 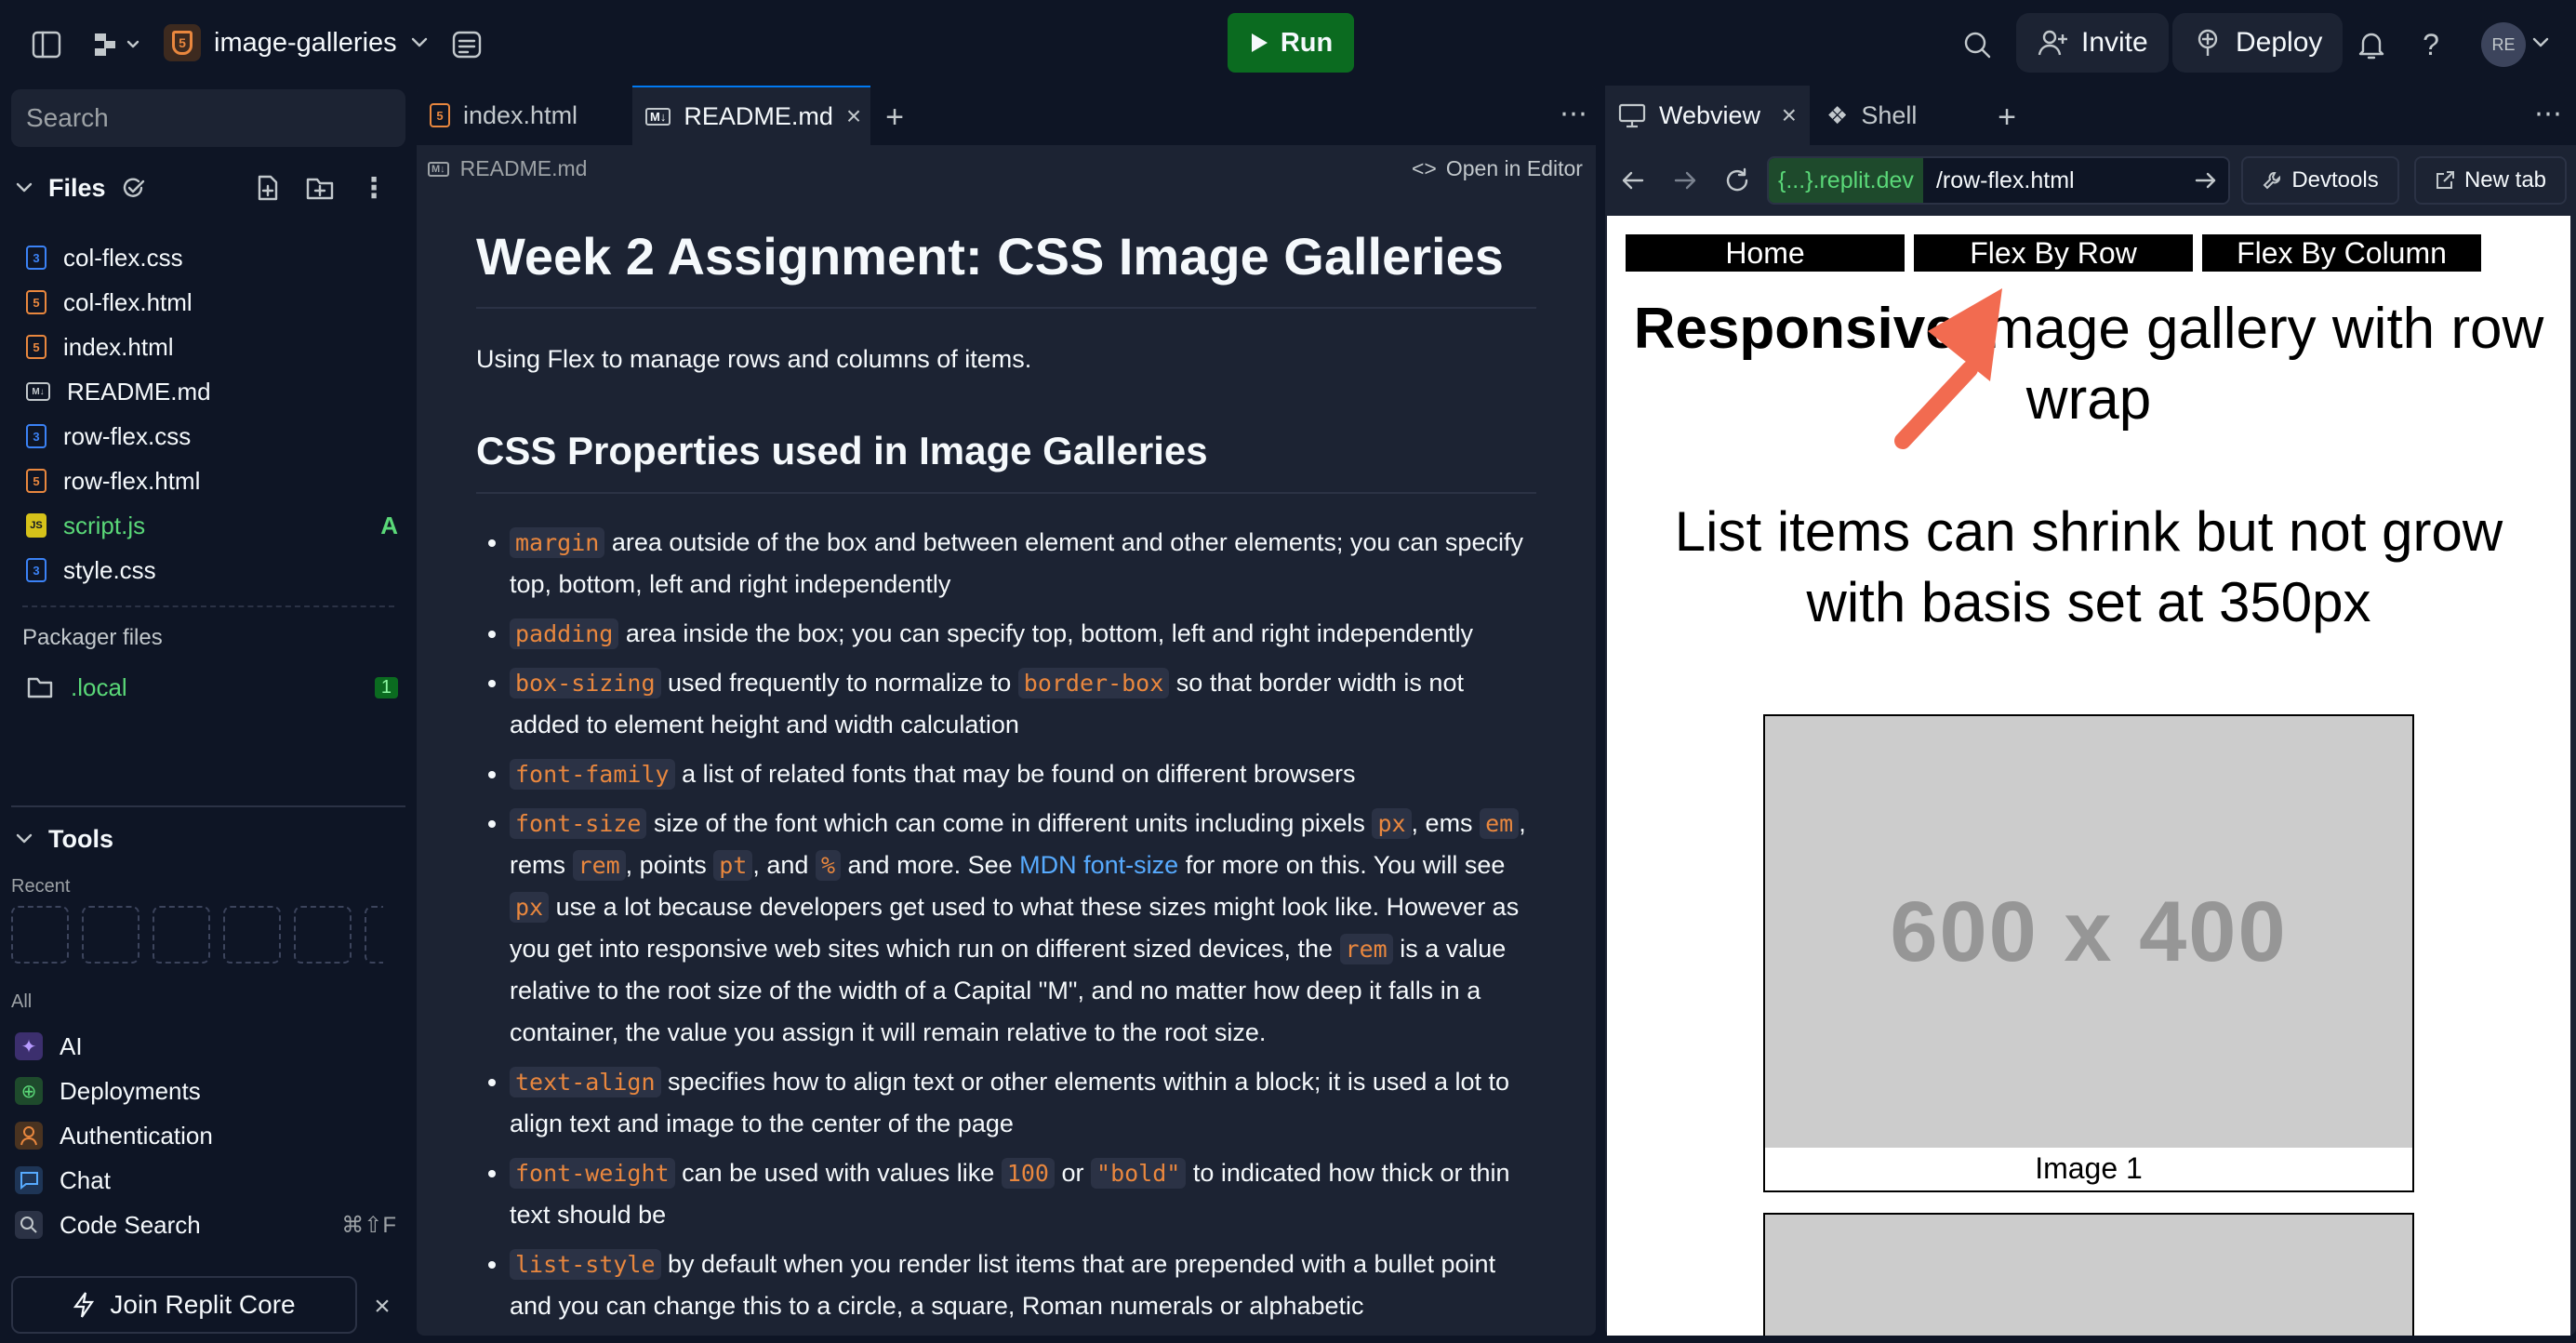 What do you see at coordinates (212, 257) in the screenshot?
I see `file-item-col-flex-css: 3 col-flex.css` at bounding box center [212, 257].